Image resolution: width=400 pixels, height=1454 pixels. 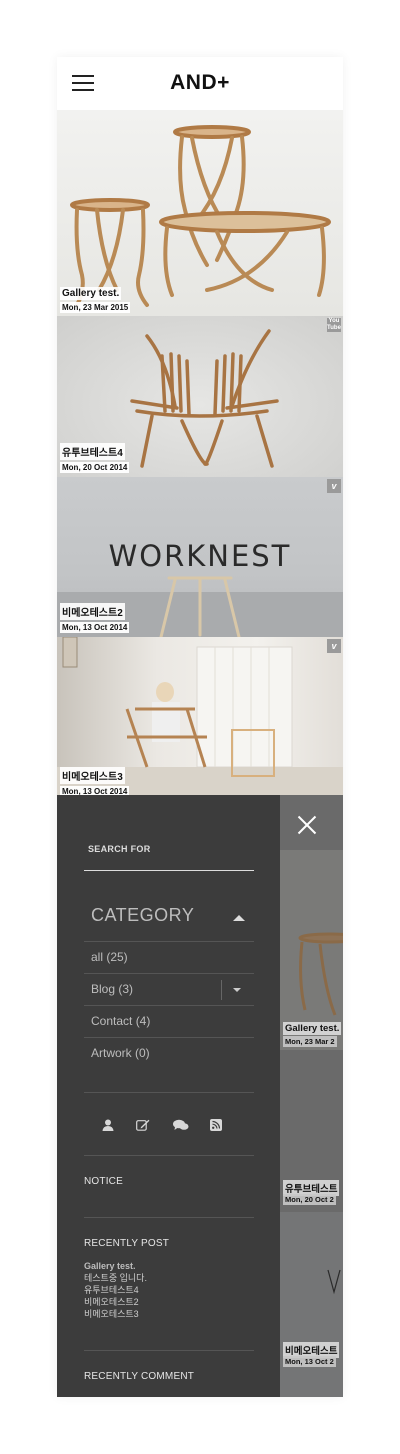 What do you see at coordinates (95, 467) in the screenshot?
I see `post-date: Mon, 20 Oct 2014` at bounding box center [95, 467].